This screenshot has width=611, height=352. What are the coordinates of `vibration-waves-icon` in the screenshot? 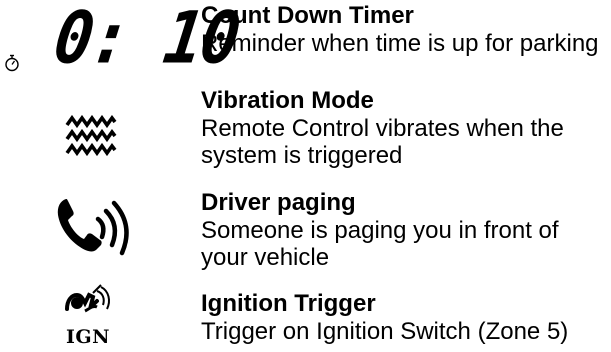 It's located at (91, 136).